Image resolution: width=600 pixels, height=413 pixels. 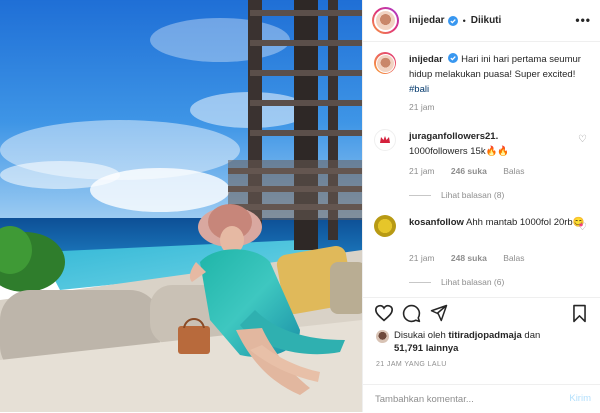 What do you see at coordinates (583, 20) in the screenshot?
I see `more-options-icon: •••` at bounding box center [583, 20].